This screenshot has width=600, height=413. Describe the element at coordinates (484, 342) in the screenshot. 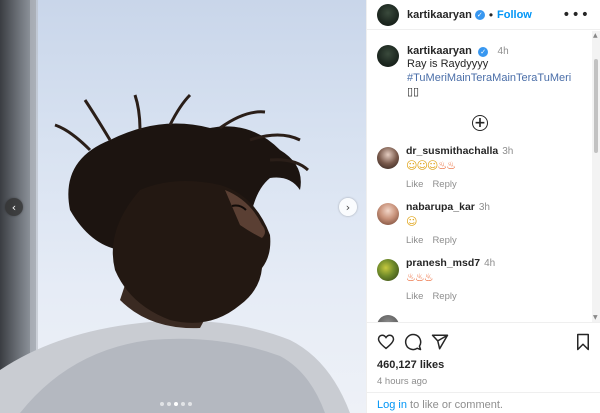

I see `action-bar` at that location.